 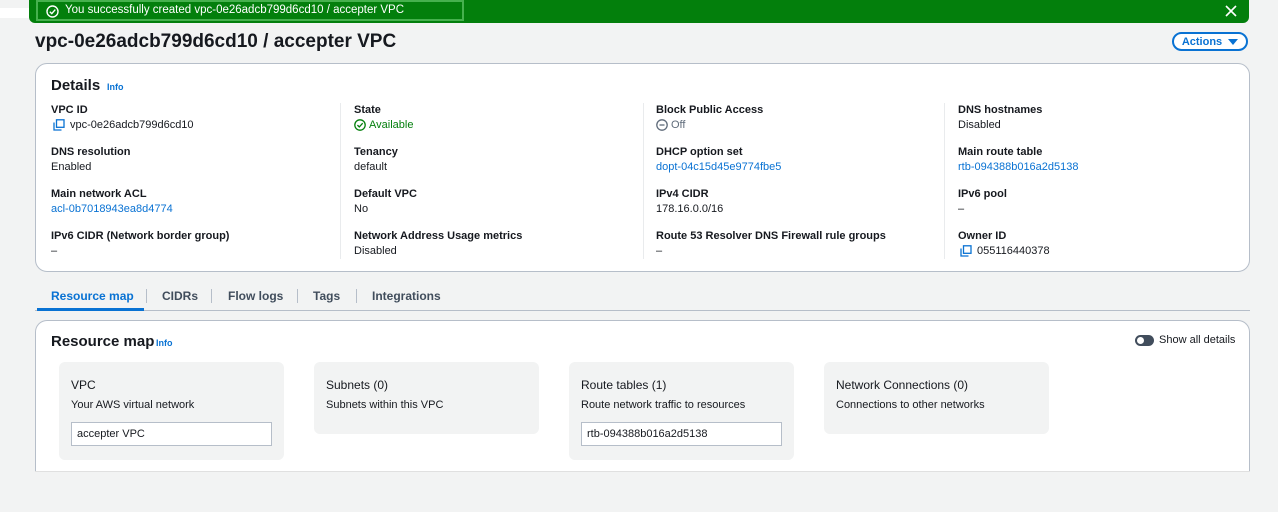 What do you see at coordinates (164, 343) in the screenshot?
I see `resource-map-info-link: Info` at bounding box center [164, 343].